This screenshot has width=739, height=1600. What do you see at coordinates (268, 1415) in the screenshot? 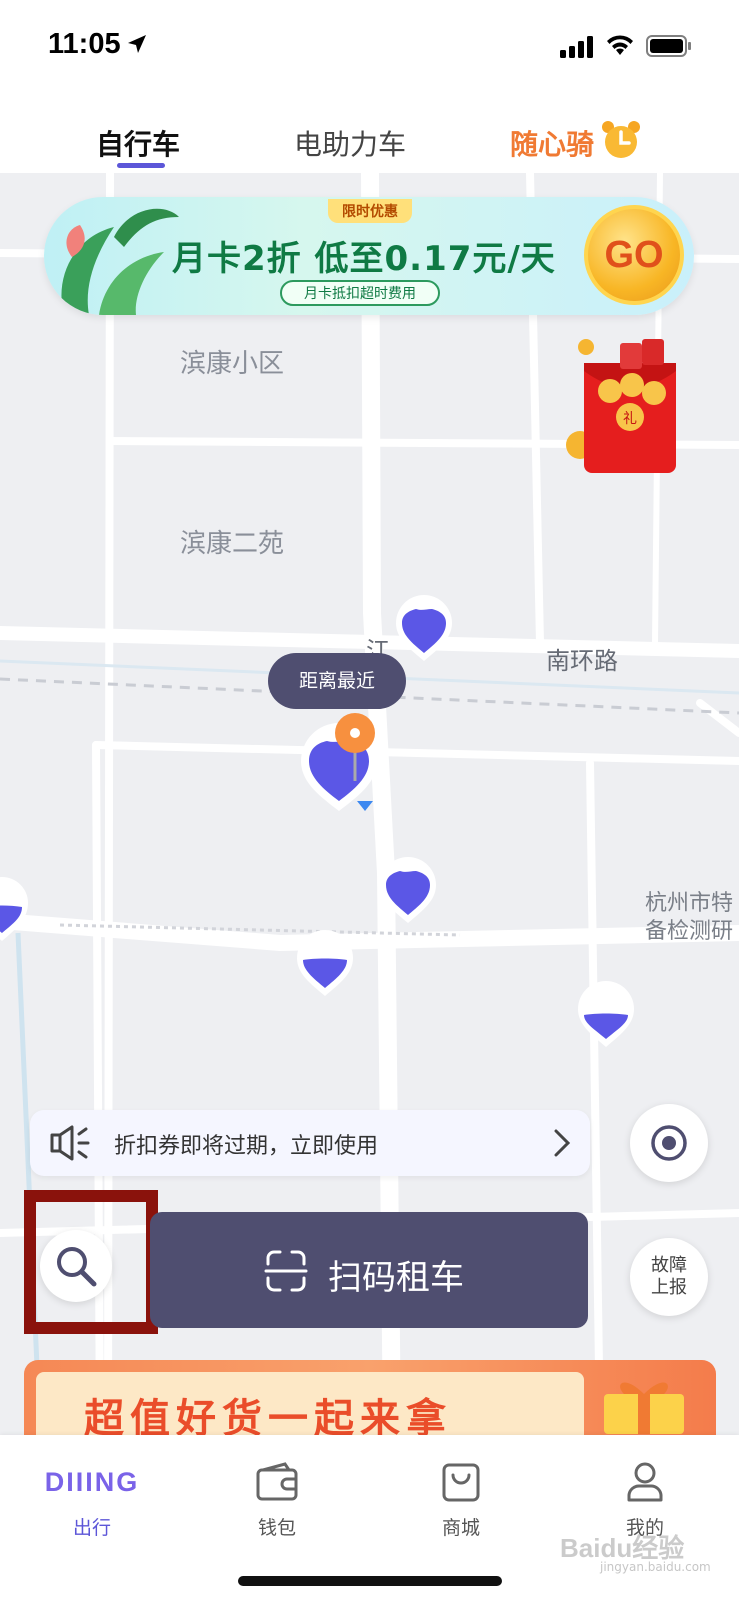
I see `goods-banner-text: 超值好货一起来拿` at bounding box center [268, 1415].